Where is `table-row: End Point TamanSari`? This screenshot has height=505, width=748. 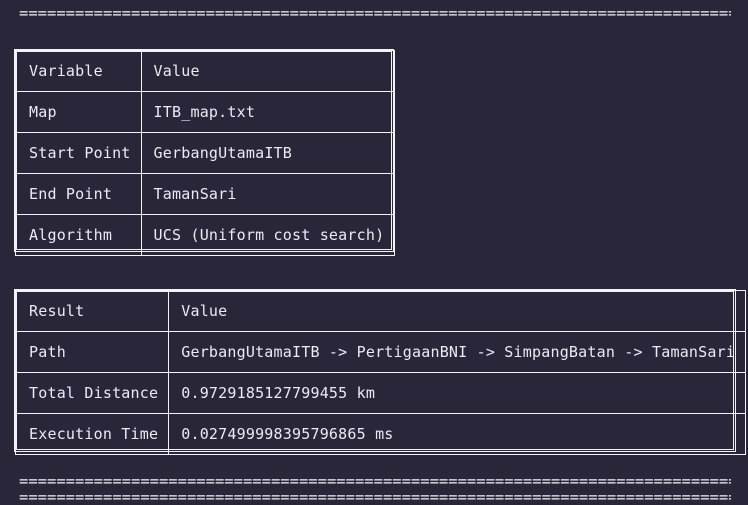 table-row: End Point TamanSari is located at coordinates (205, 194).